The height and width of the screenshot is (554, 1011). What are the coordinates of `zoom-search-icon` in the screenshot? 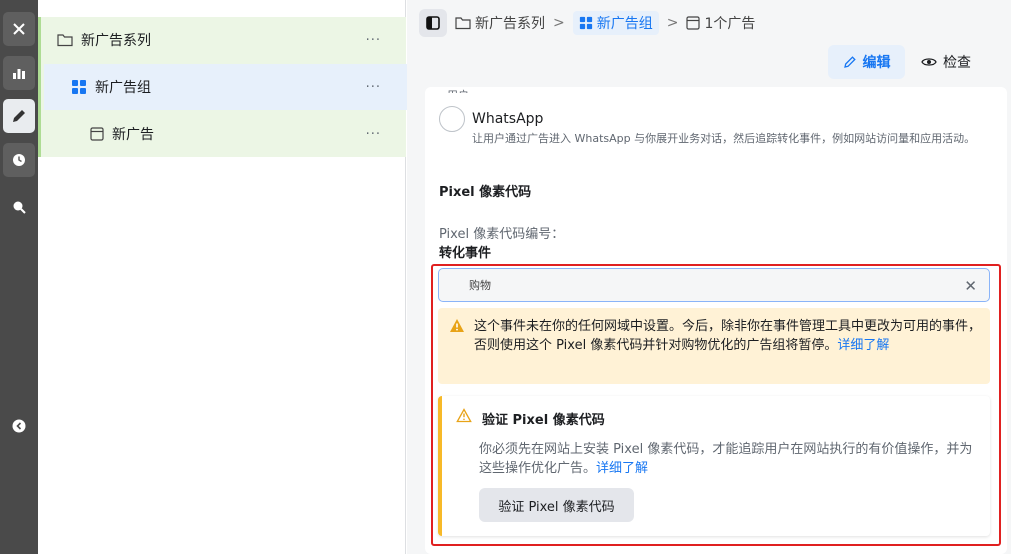 It's located at (19, 207).